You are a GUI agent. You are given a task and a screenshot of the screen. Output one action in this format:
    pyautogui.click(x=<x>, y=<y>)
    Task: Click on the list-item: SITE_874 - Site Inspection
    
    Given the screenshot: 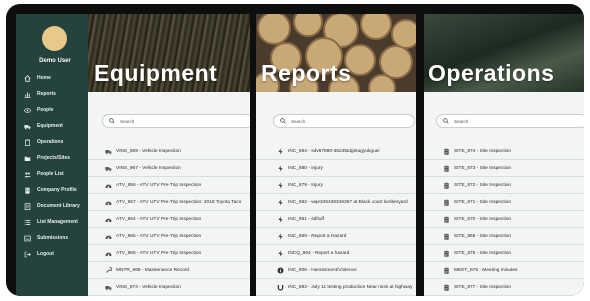 What is the action you would take?
    pyautogui.click(x=504, y=151)
    